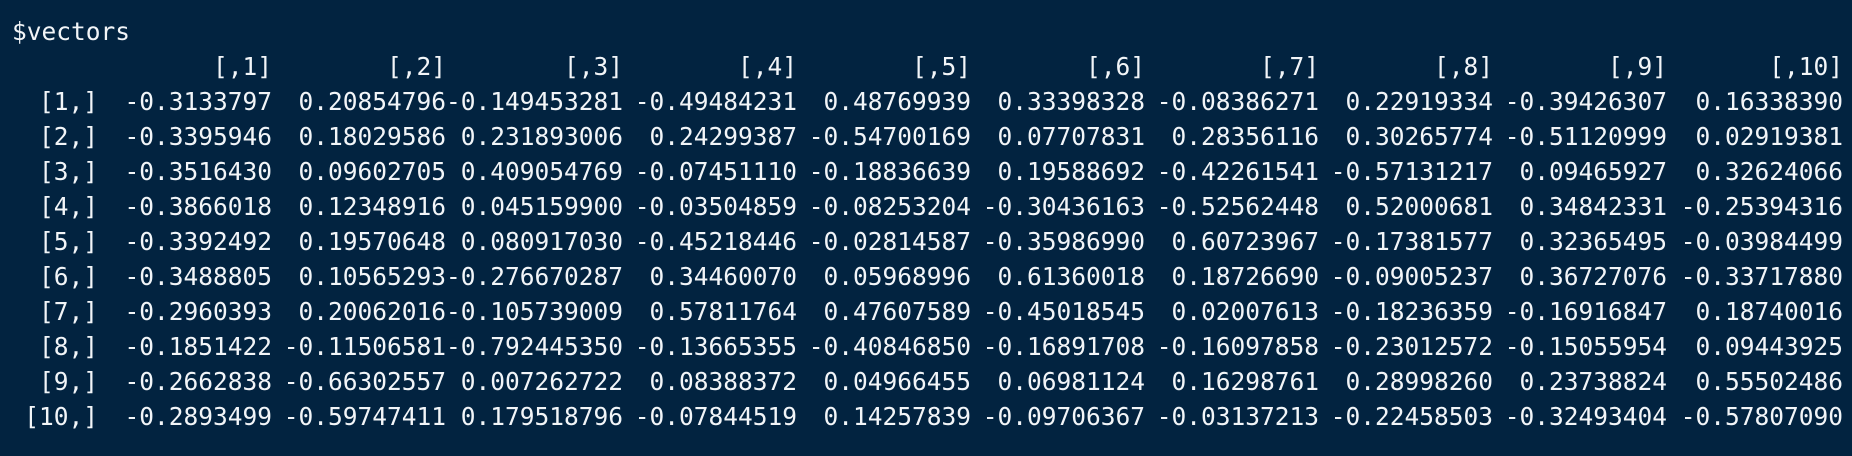  Describe the element at coordinates (1245, 241) in the screenshot. I see `matrix-cell: 0.60723967` at that location.